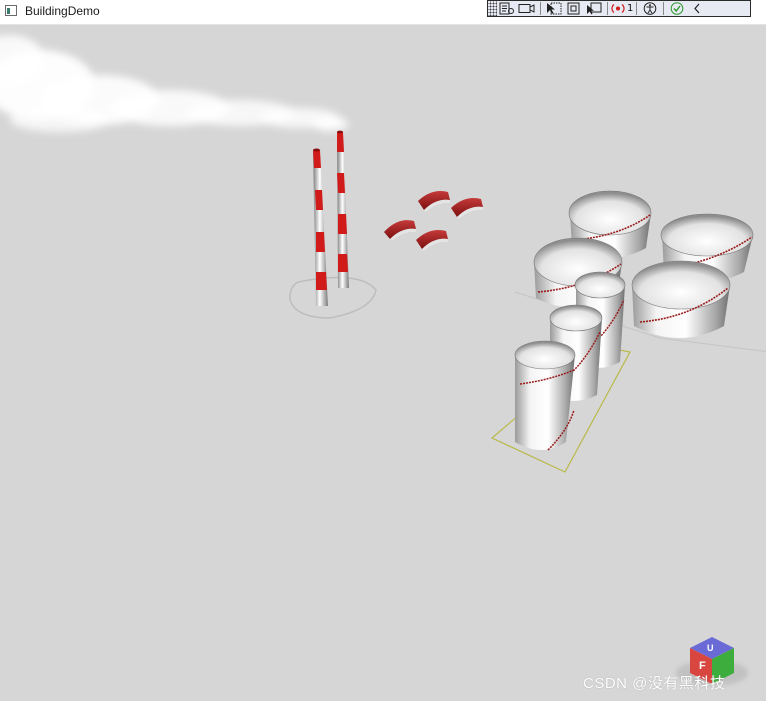 The width and height of the screenshot is (766, 701). I want to click on chimney-base-pad, so click(333, 297).